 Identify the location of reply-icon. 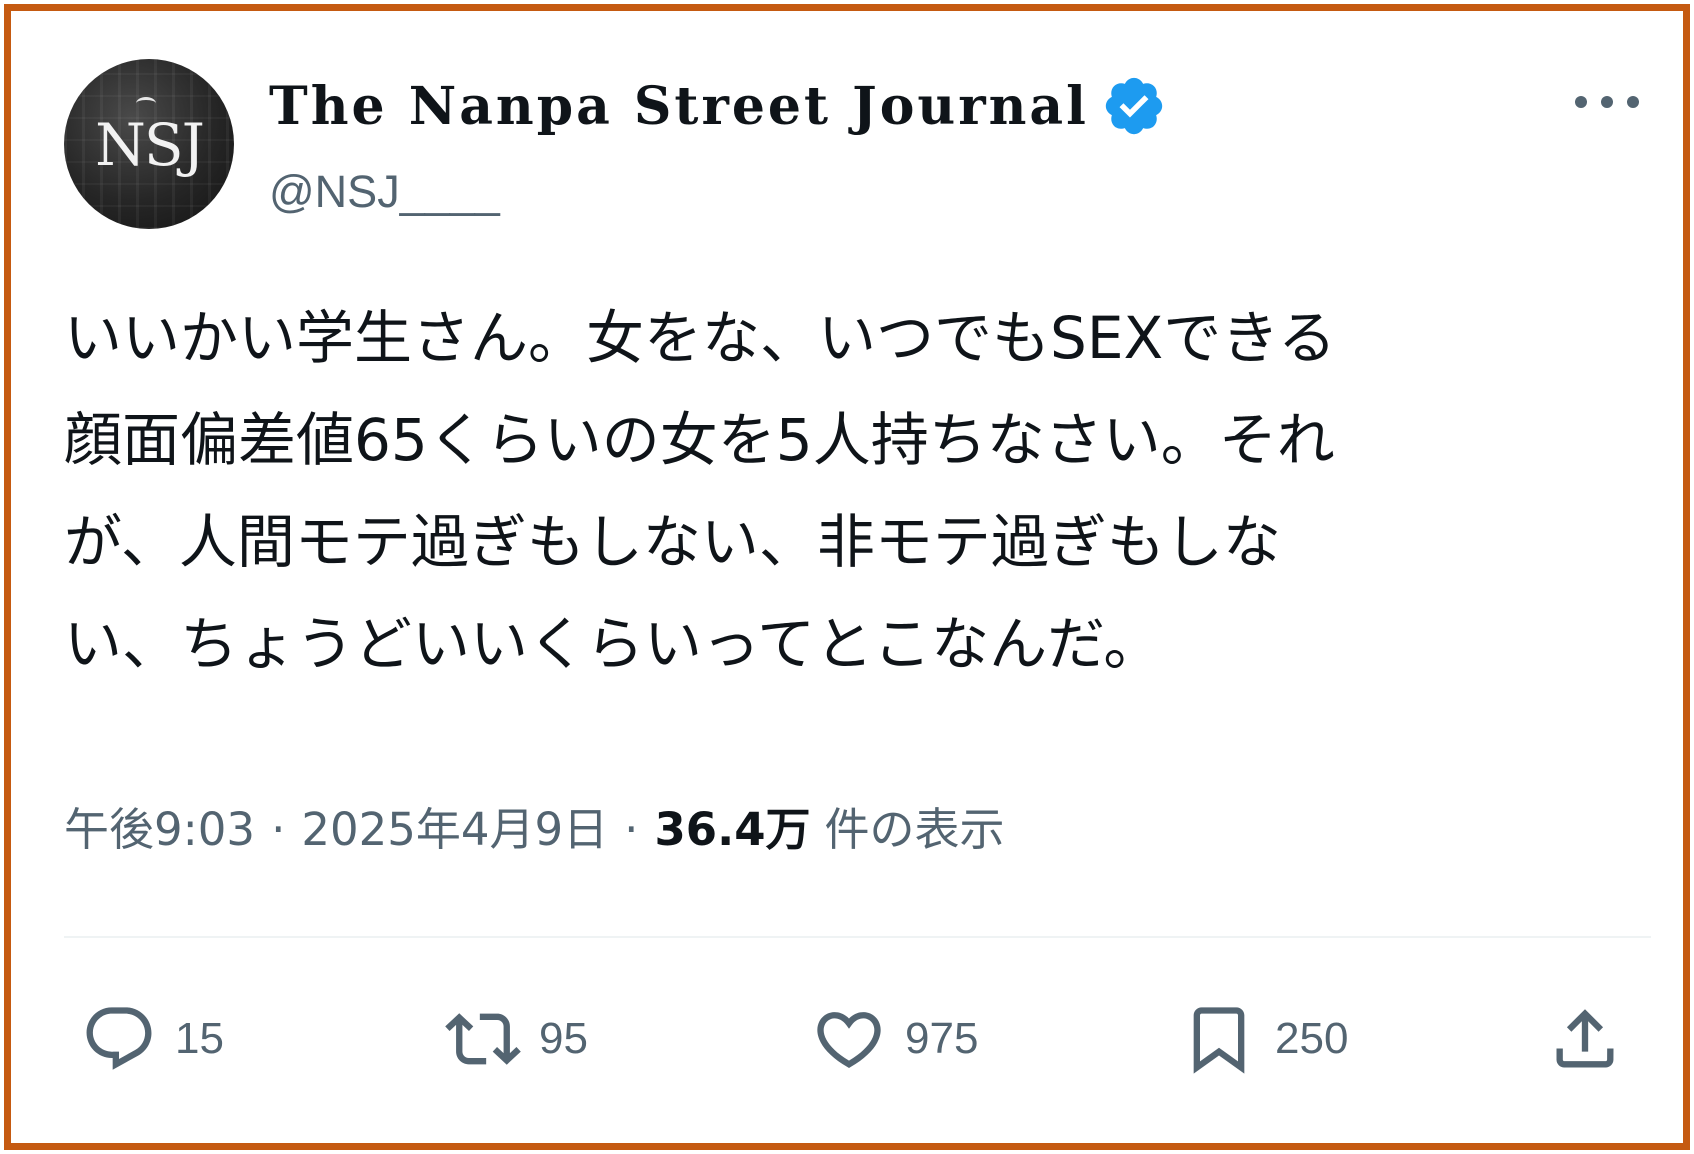
(119, 1038).